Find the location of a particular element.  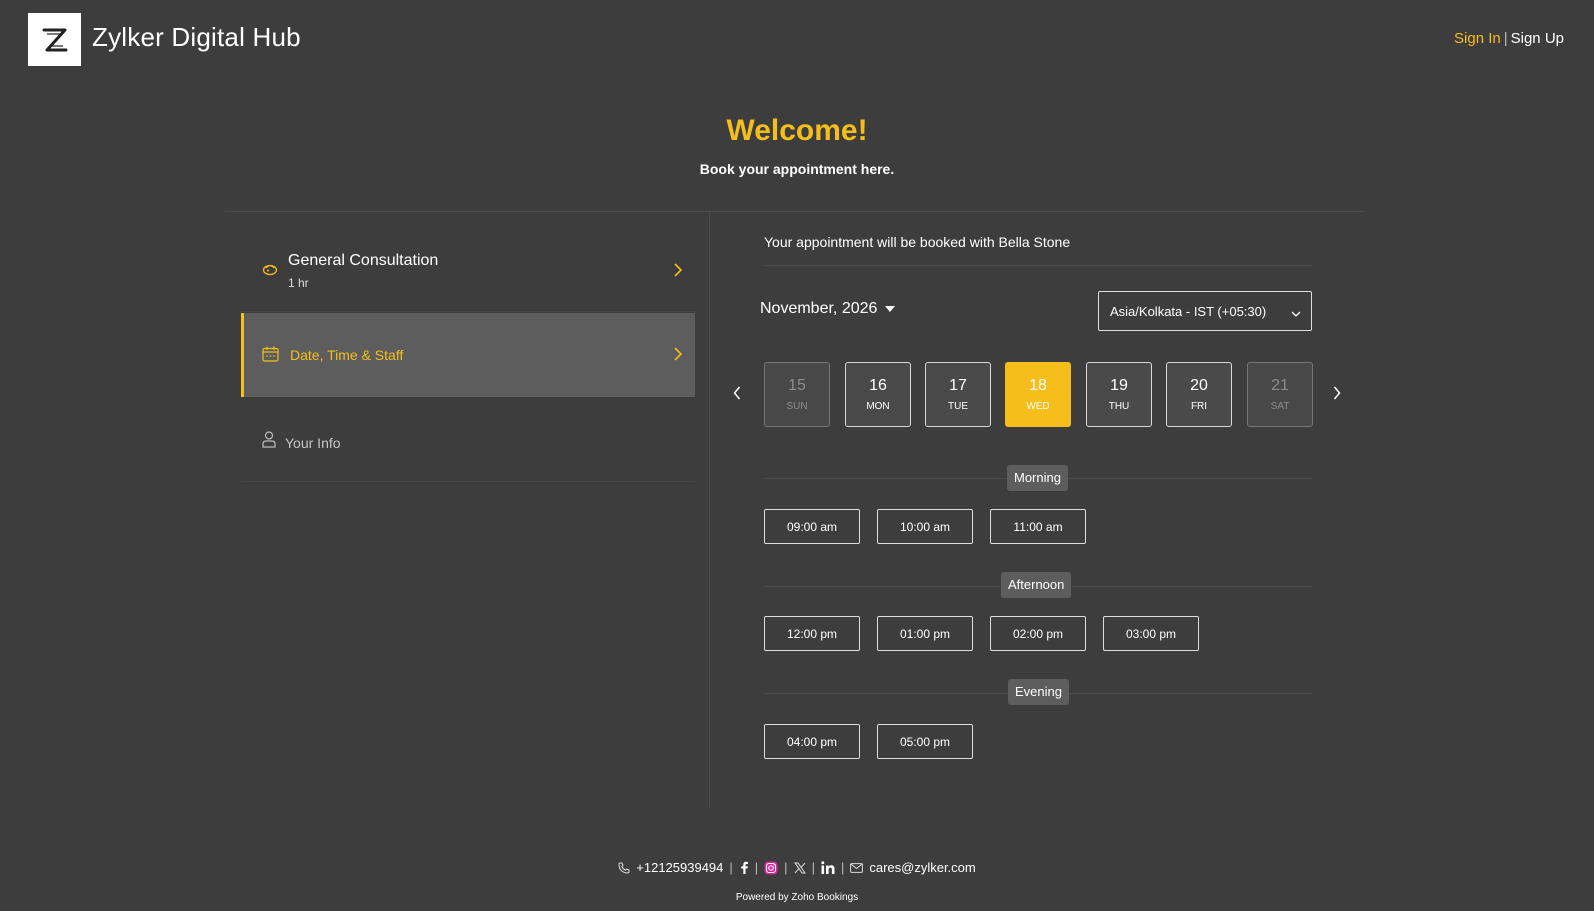

time-slot: 05:00 pm is located at coordinates (925, 741).